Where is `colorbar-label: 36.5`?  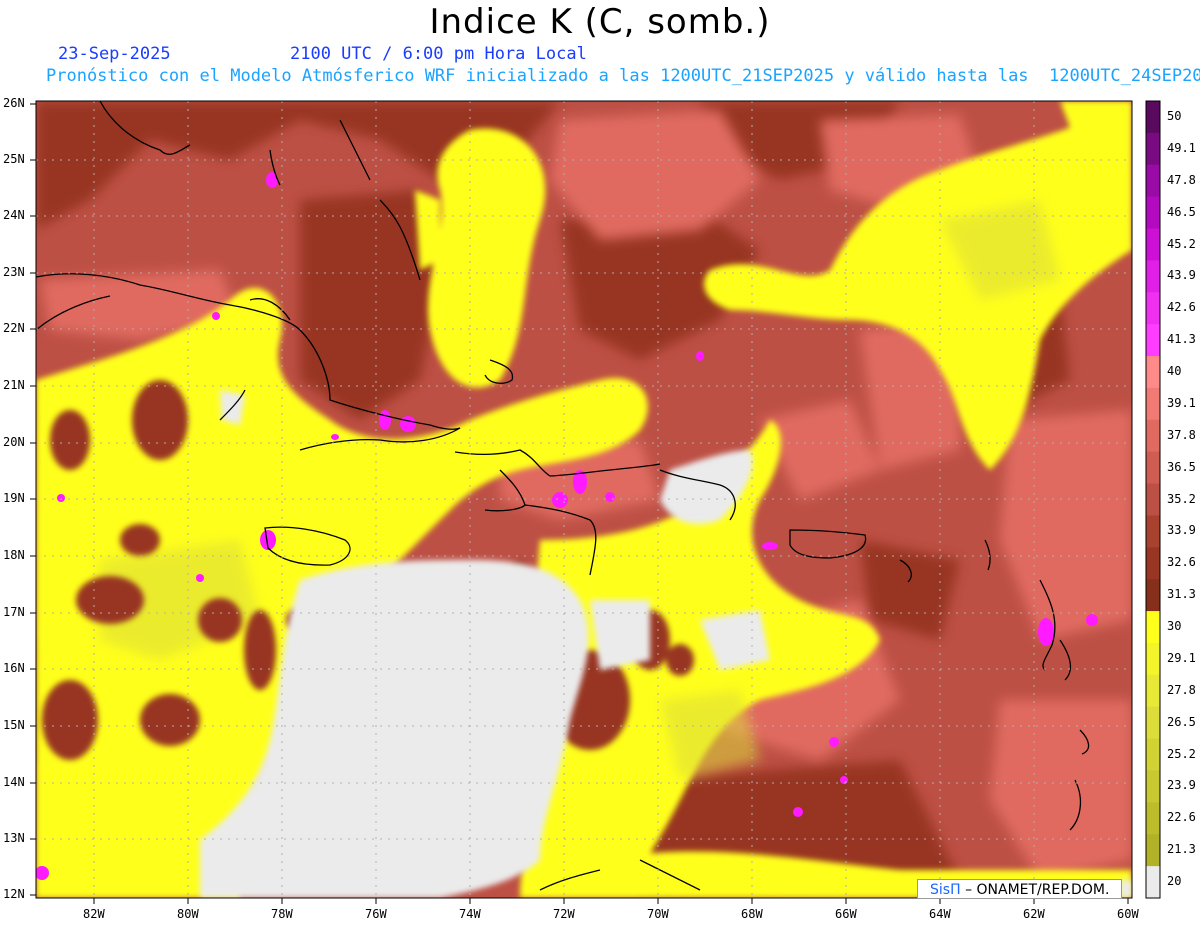 colorbar-label: 36.5 is located at coordinates (1181, 466).